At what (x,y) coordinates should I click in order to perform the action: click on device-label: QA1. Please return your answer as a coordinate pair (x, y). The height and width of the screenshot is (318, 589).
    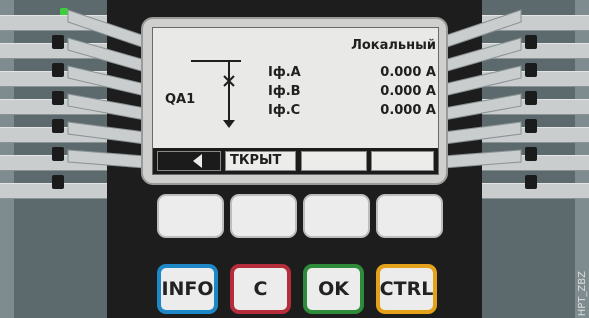
    Looking at the image, I should click on (180, 99).